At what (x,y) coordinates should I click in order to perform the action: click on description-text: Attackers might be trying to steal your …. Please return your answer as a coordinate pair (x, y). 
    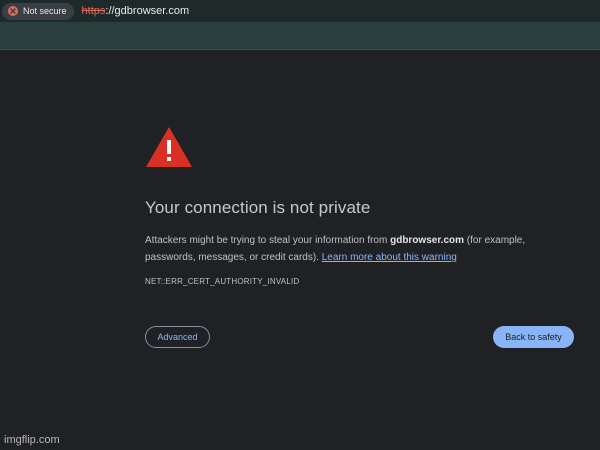
    Looking at the image, I should click on (268, 240).